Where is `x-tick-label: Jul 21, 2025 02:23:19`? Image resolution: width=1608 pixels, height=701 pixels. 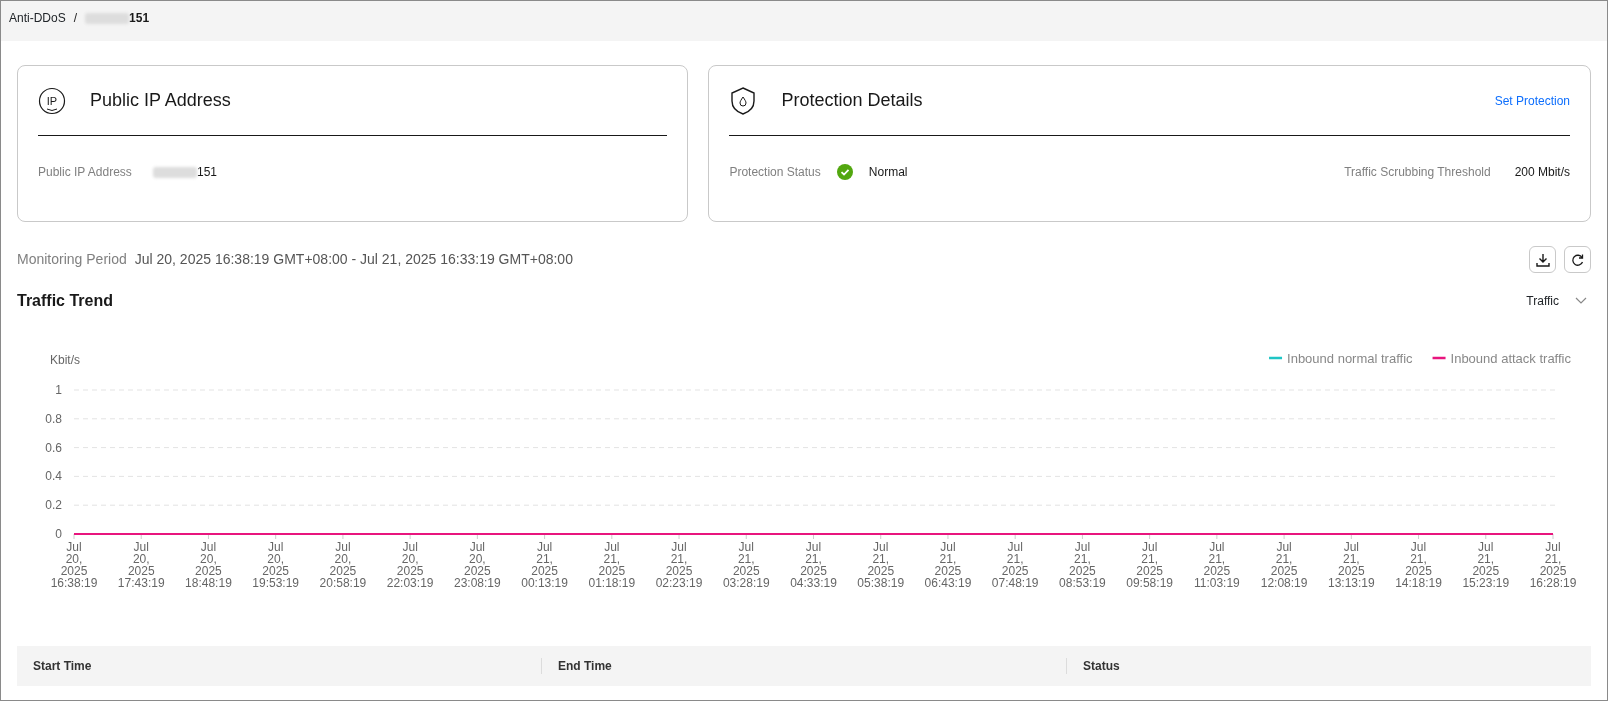 x-tick-label: Jul 21, 2025 02:23:19 is located at coordinates (679, 565).